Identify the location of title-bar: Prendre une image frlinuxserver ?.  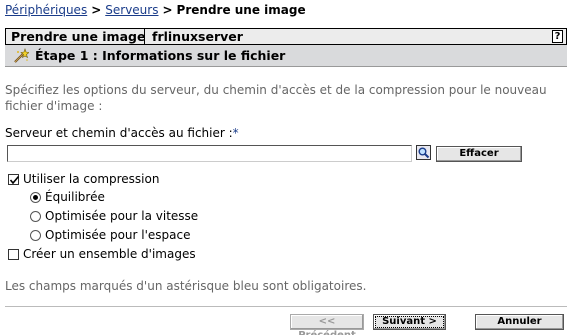
(286, 36).